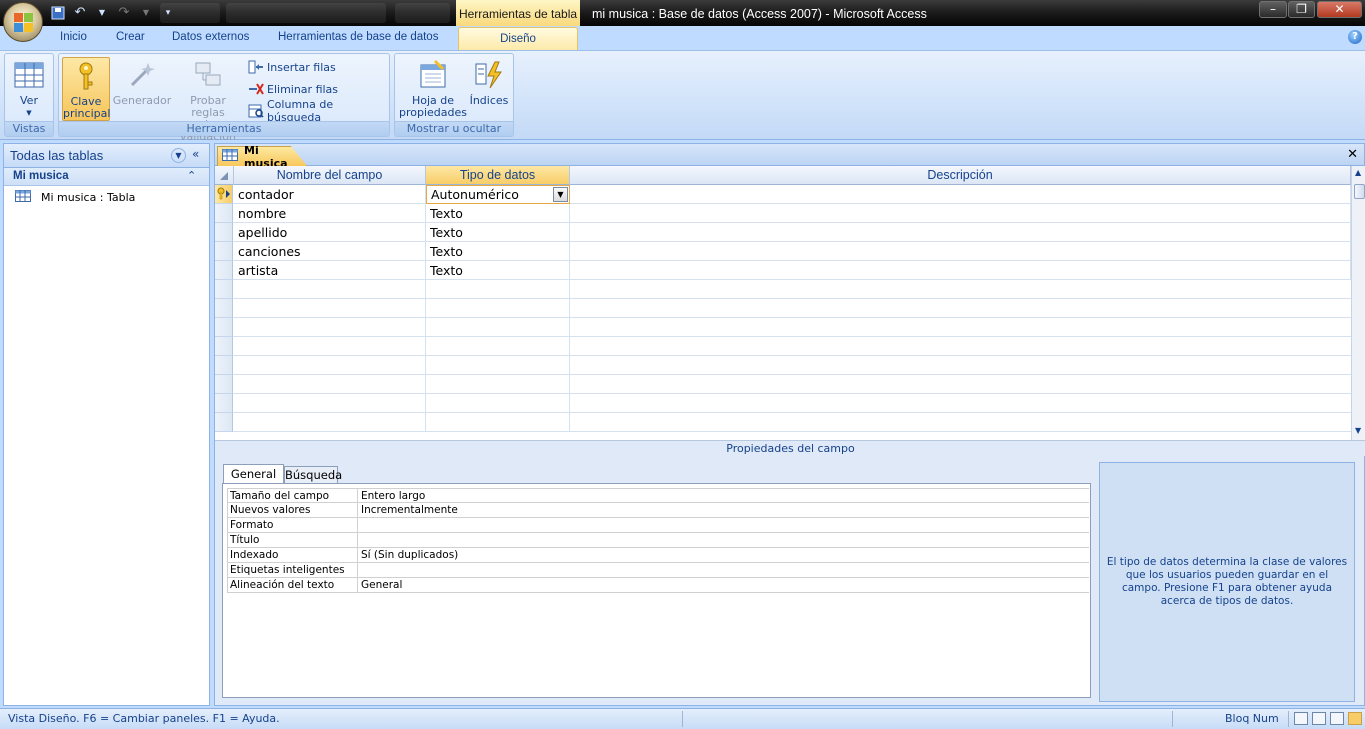 The image size is (1365, 729). What do you see at coordinates (293, 89) in the screenshot?
I see `eliminar-filas-button: Eliminar filas` at bounding box center [293, 89].